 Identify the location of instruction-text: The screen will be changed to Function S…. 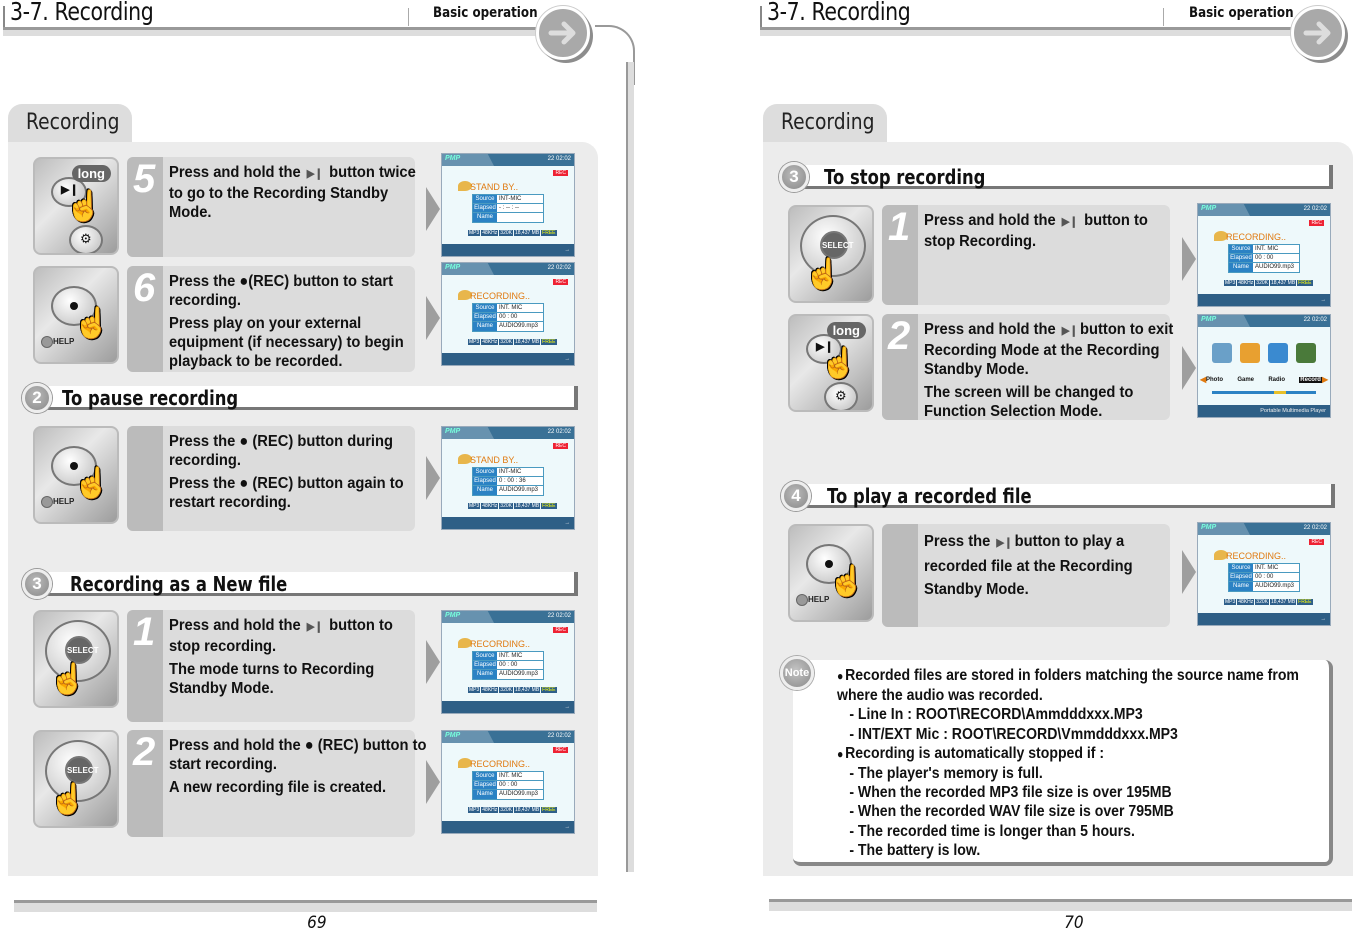
(1029, 402).